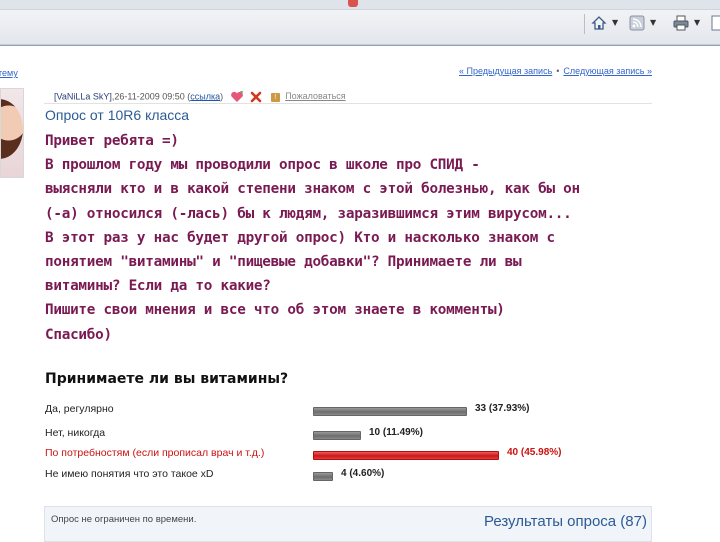 This screenshot has height=542, width=720. I want to click on tab-close-marker, so click(353, 3).